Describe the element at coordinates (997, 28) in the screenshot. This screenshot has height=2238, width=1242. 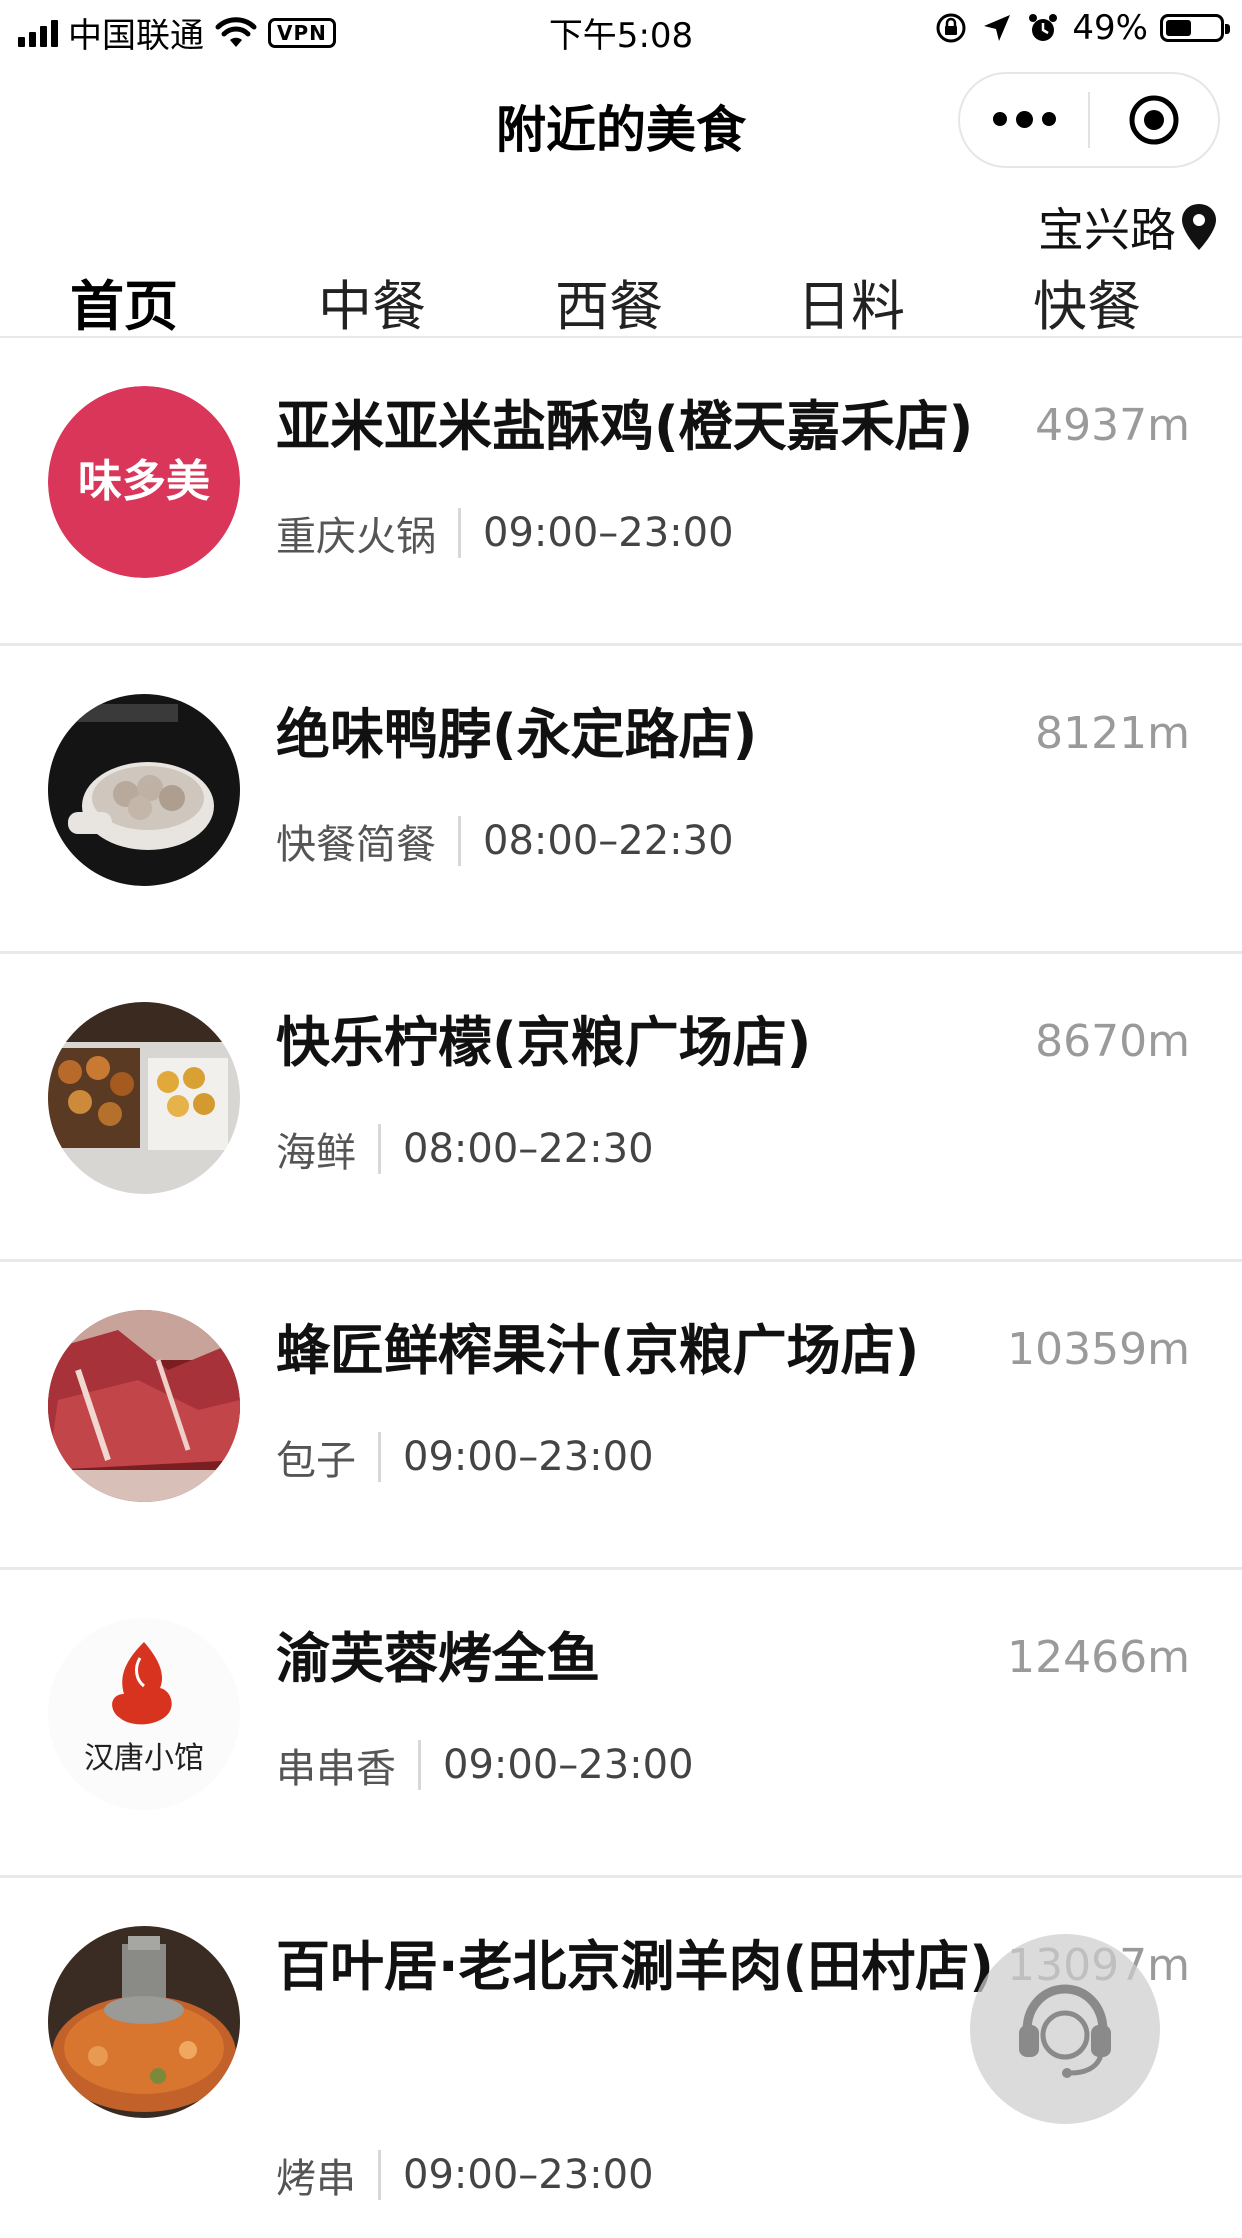
I see `location-arrow-icon` at that location.